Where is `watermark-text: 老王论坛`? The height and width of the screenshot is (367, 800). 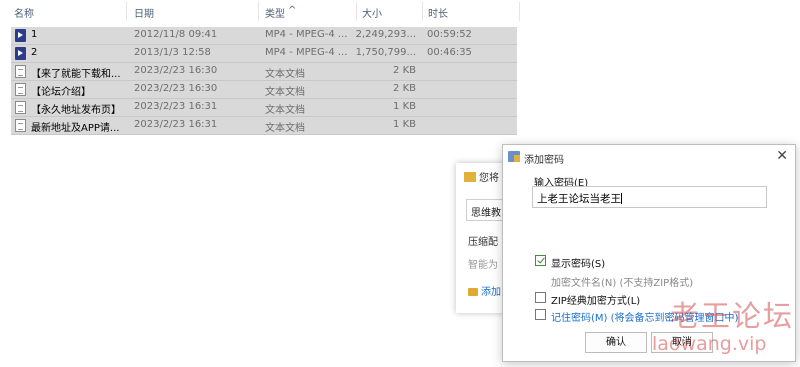
watermark-text: 老王论坛 is located at coordinates (732, 316).